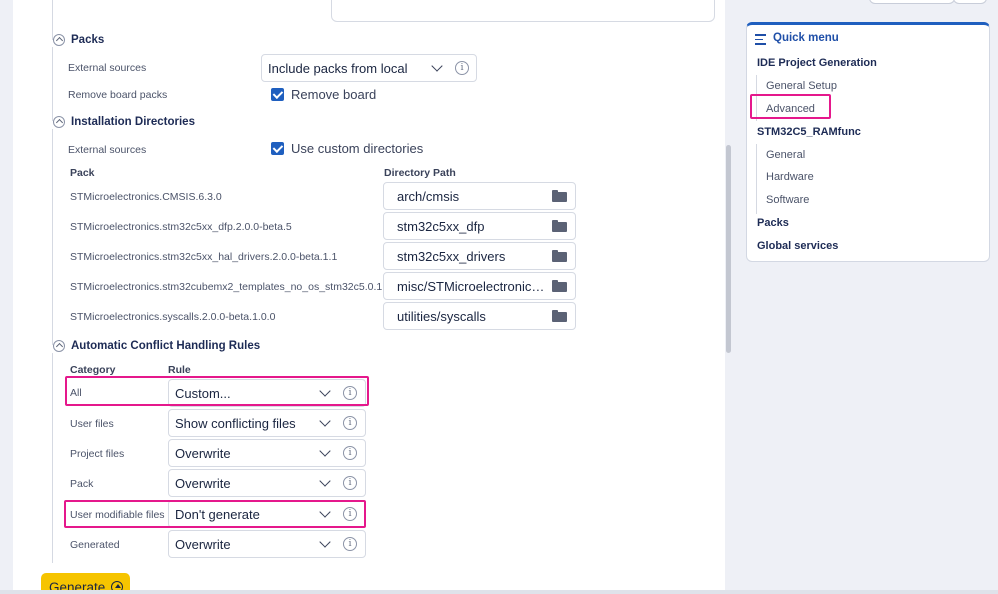 The width and height of the screenshot is (998, 594). I want to click on packs-section-title: Packs, so click(88, 40).